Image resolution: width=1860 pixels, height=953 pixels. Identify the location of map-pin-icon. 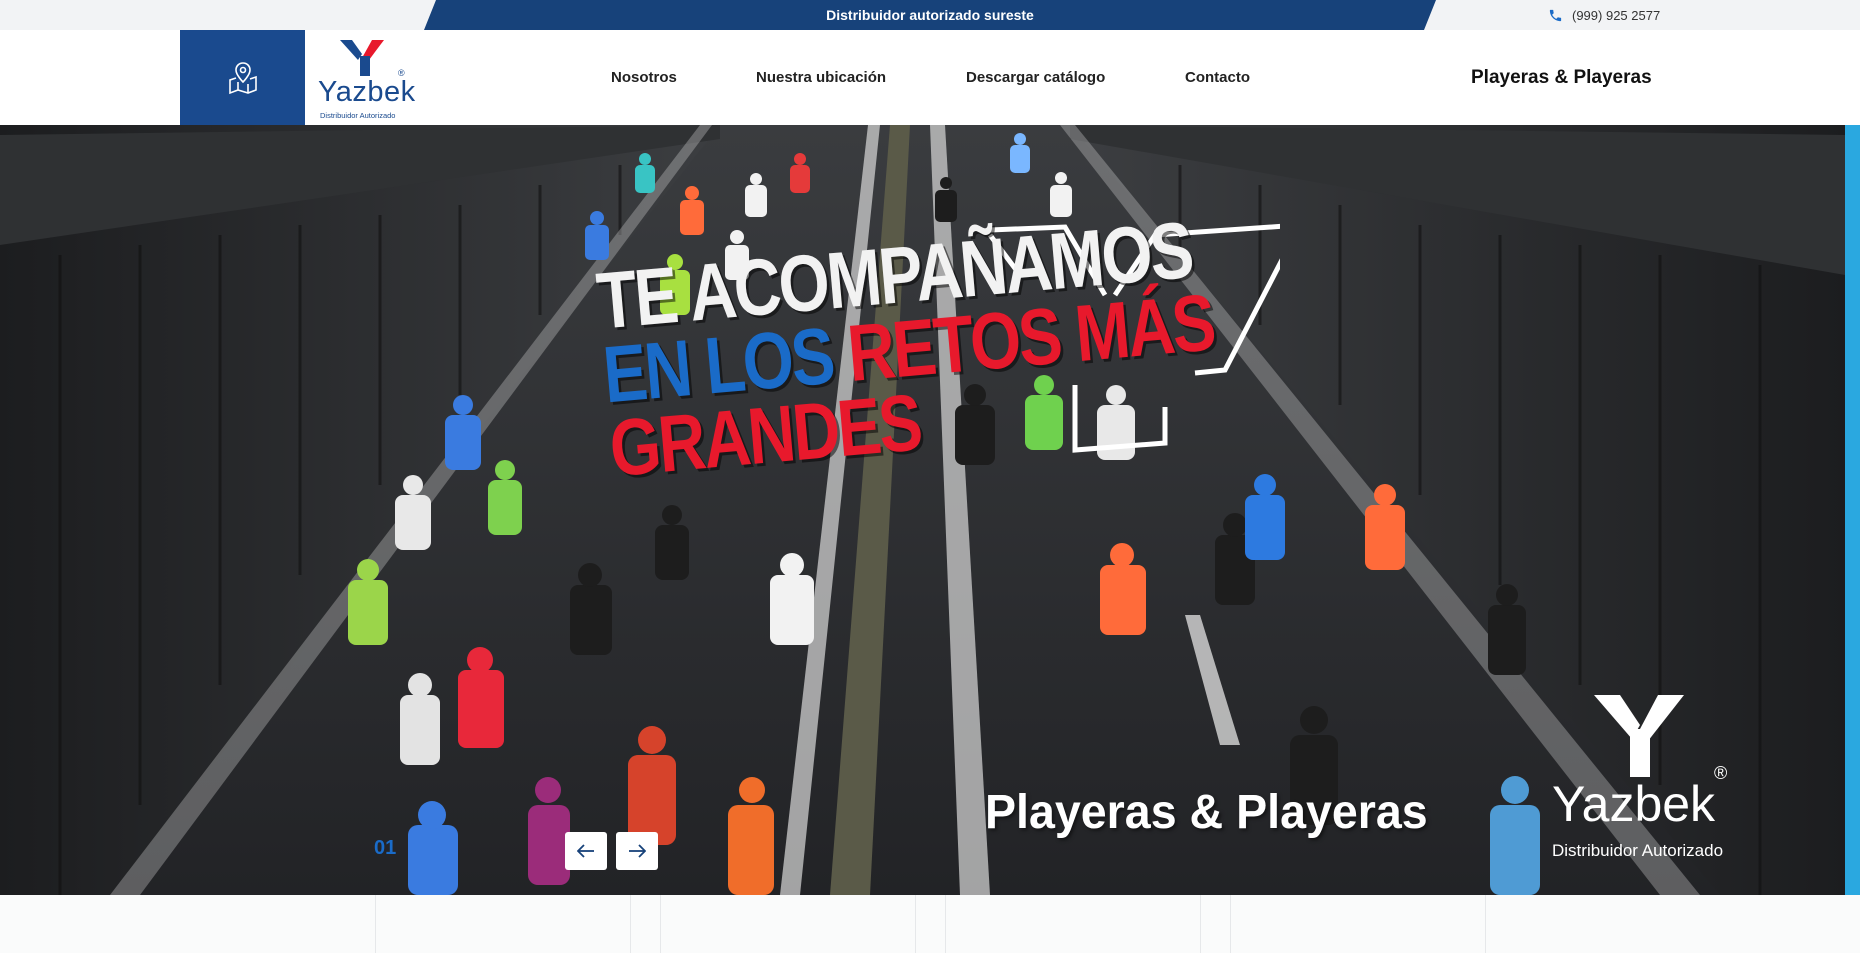
(242, 77).